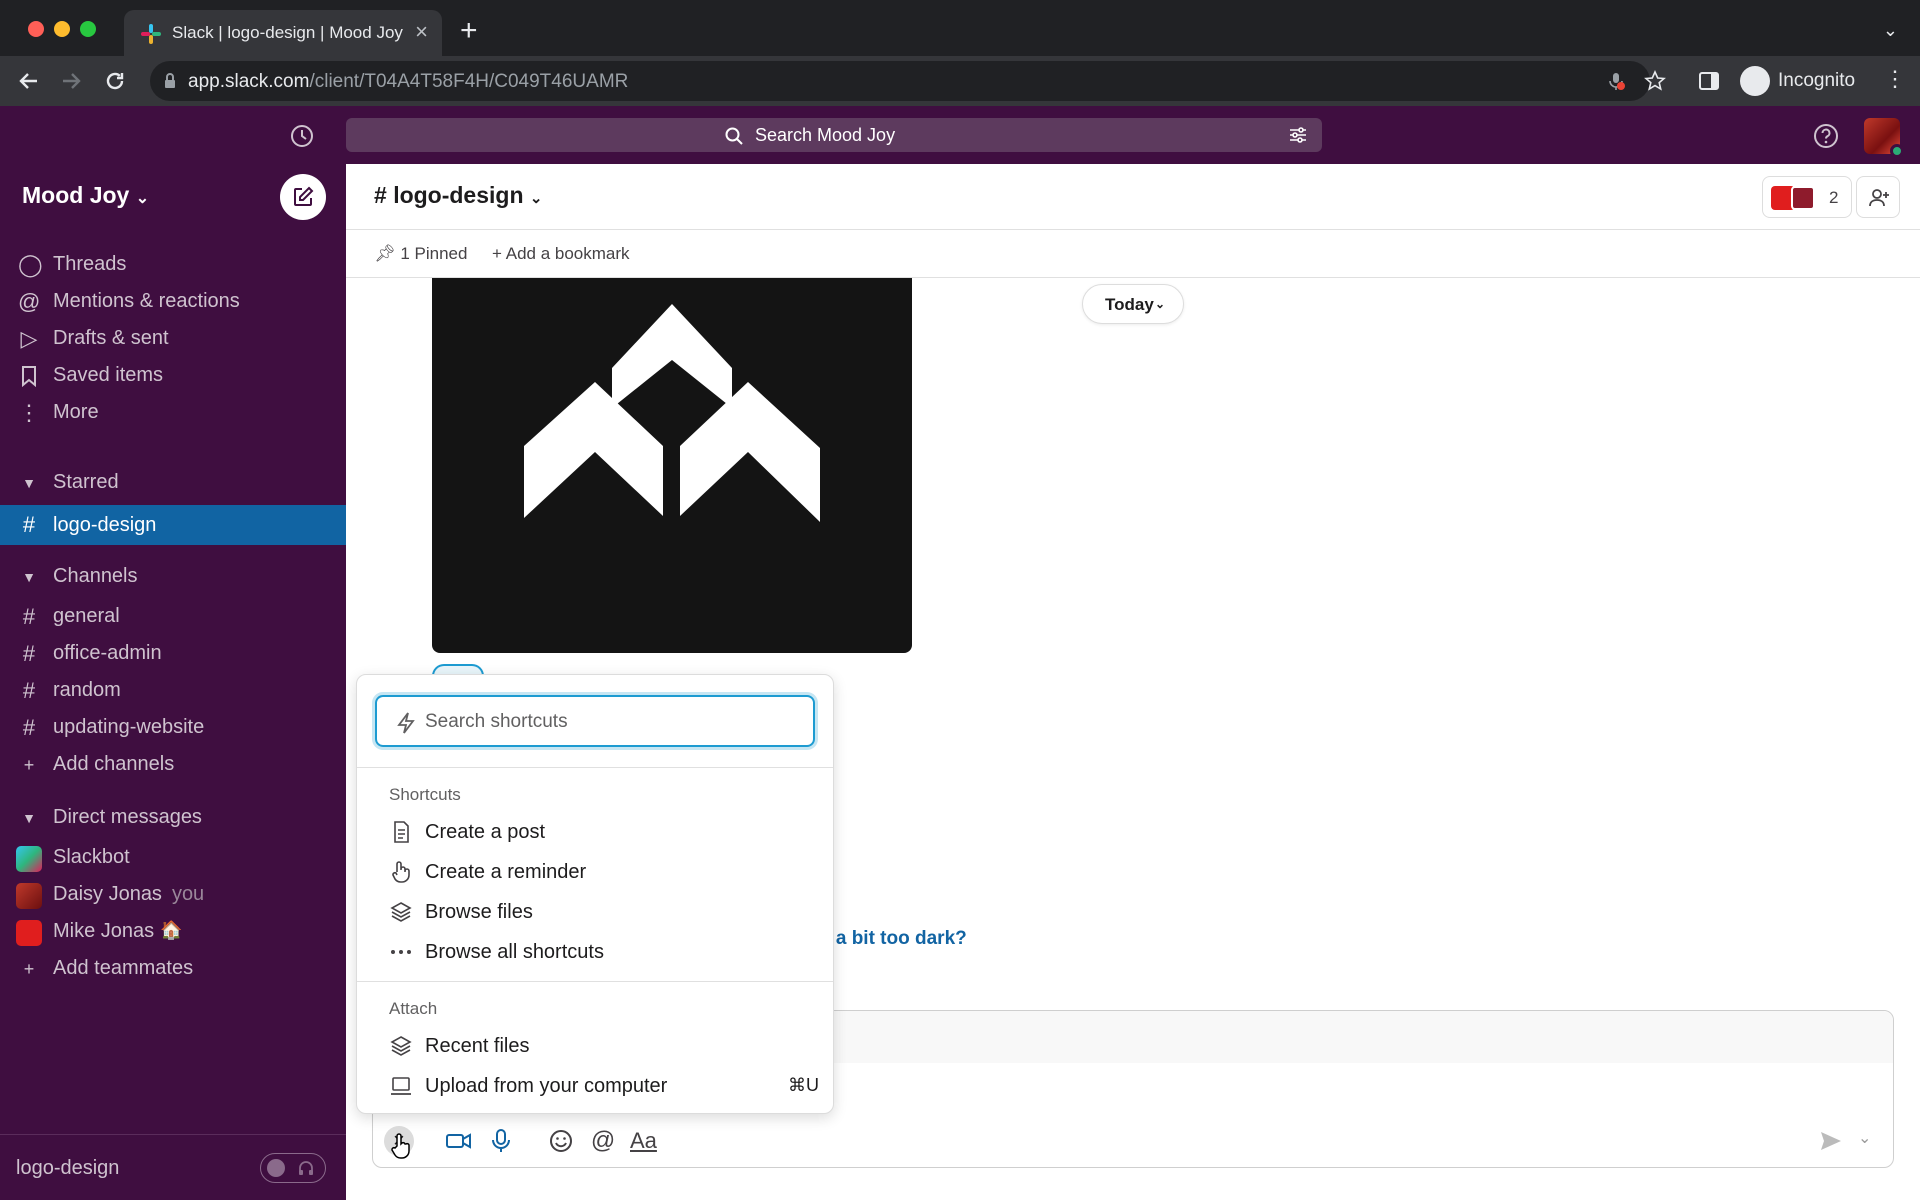 Image resolution: width=1920 pixels, height=1200 pixels. Describe the element at coordinates (173, 1167) in the screenshot. I see `huddle-bar: logo-design` at that location.